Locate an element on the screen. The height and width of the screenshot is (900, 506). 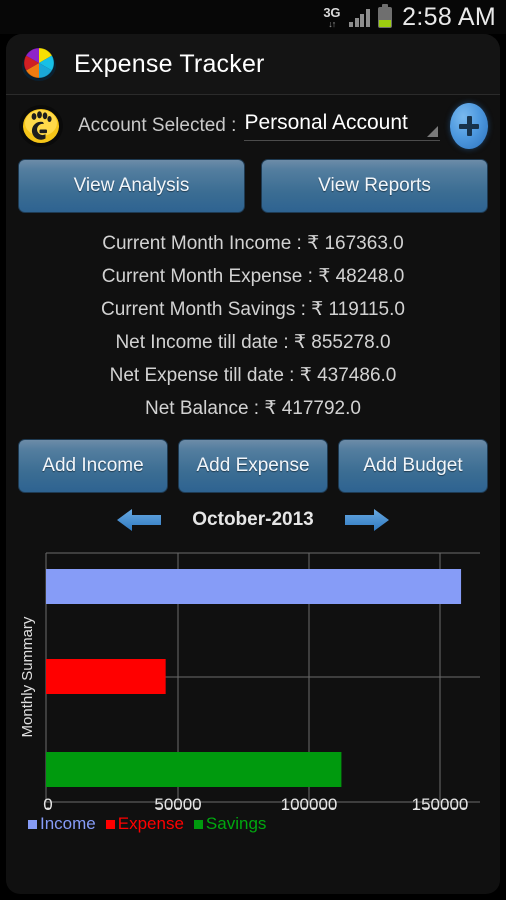
add-expense-button: Add Expense is located at coordinates (253, 466).